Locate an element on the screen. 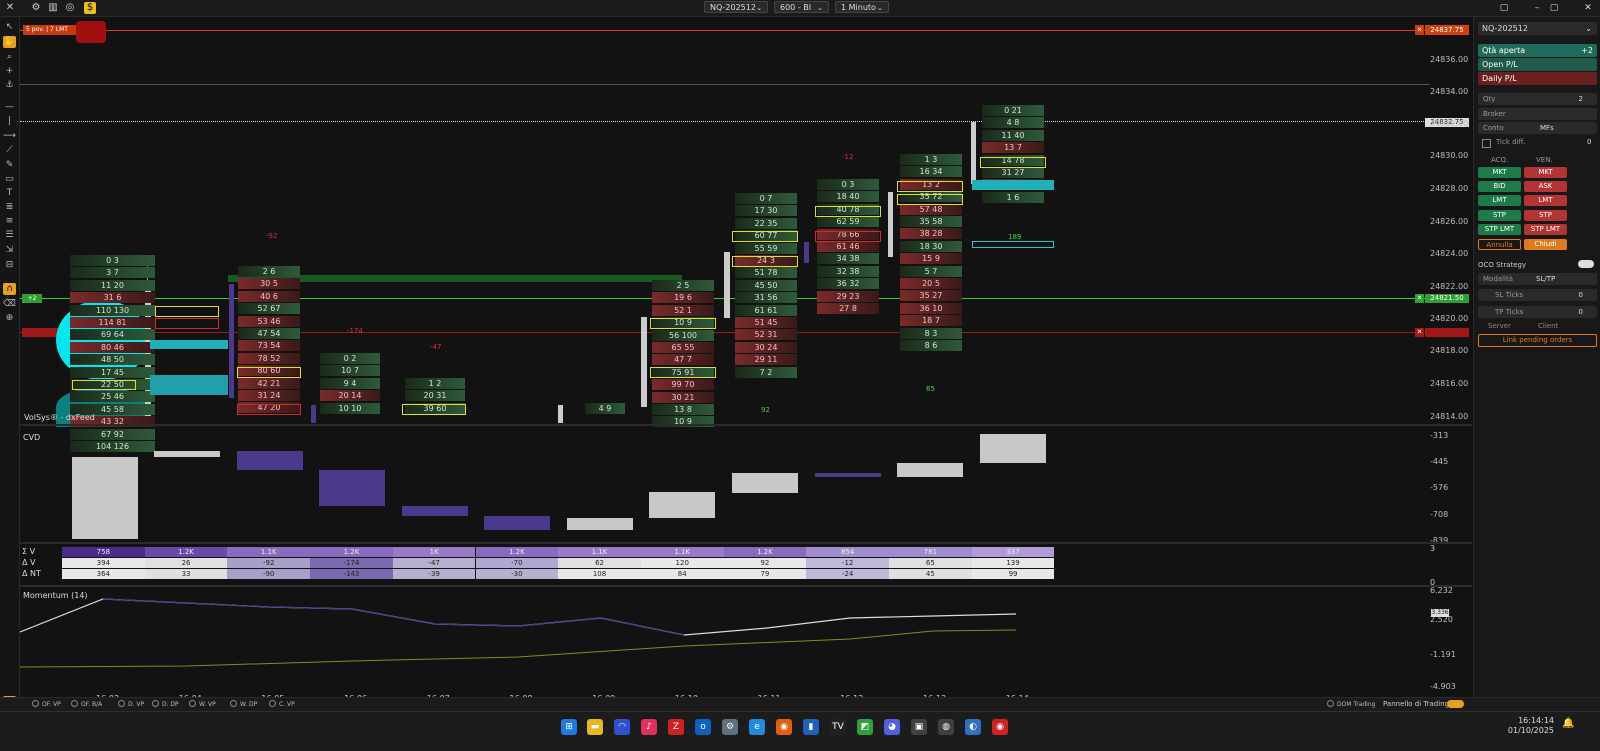 The height and width of the screenshot is (751, 1600). buy-bid-button: BID is located at coordinates (1499, 186).